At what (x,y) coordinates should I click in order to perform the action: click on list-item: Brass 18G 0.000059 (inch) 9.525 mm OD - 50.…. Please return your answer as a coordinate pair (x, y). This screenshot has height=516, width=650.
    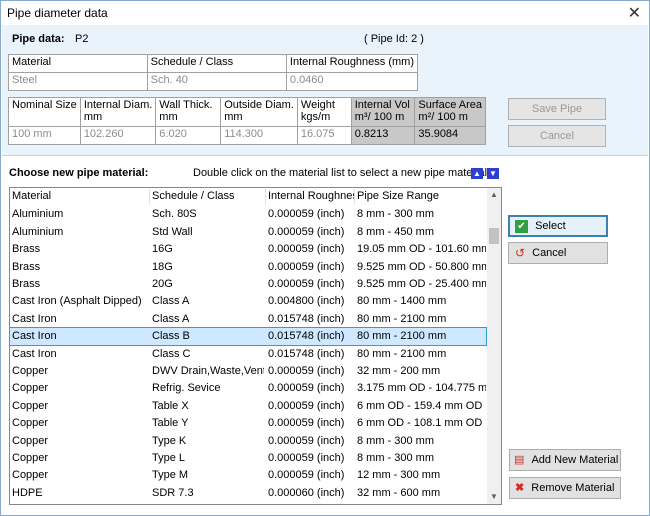
    Looking at the image, I should click on (248, 267).